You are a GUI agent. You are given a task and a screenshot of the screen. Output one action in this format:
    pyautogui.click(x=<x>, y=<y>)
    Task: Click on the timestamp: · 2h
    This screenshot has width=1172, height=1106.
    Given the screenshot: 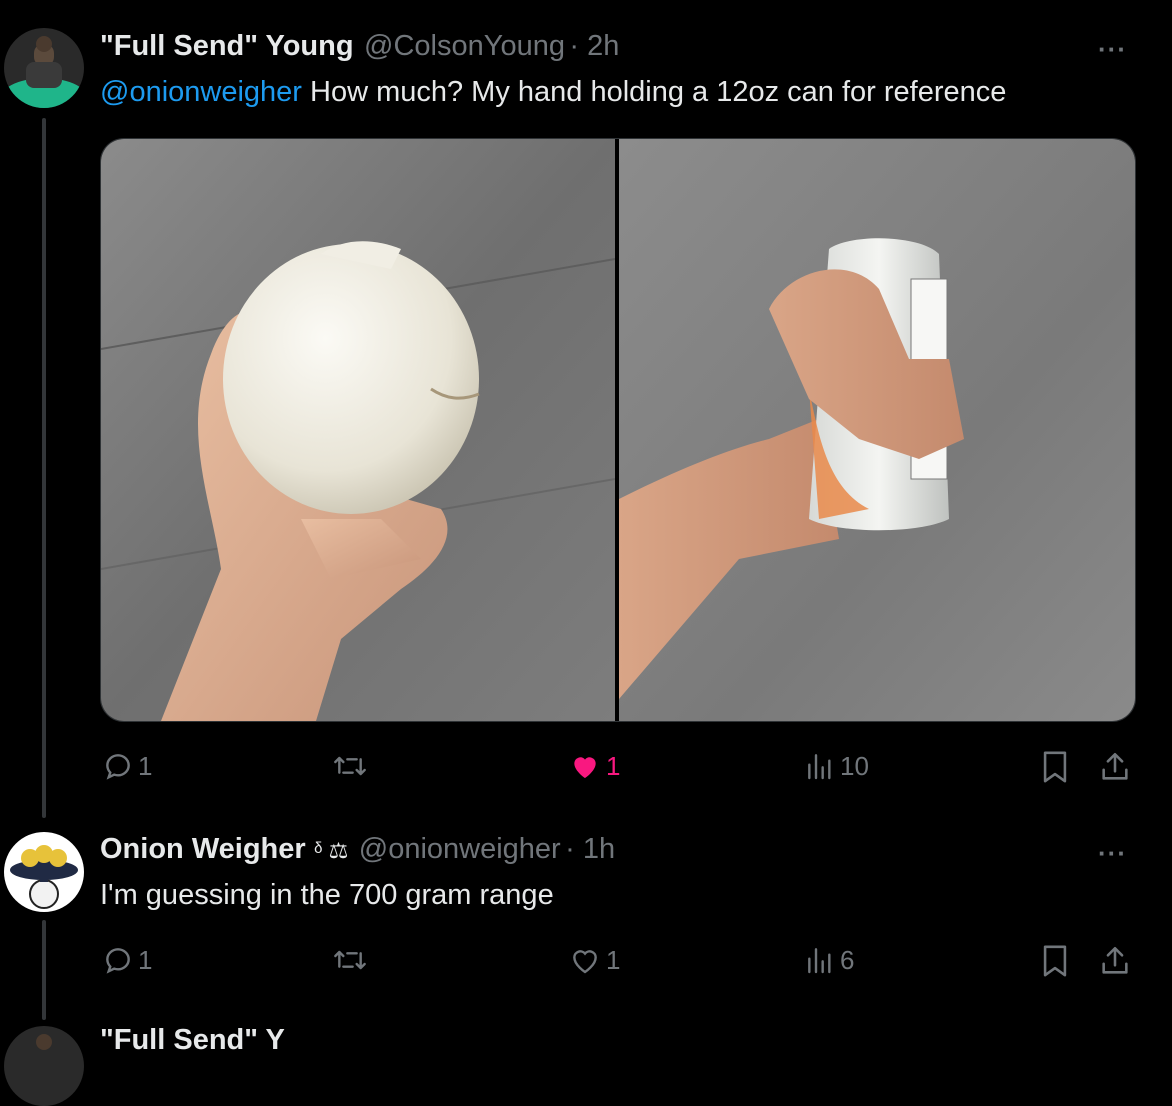 What is the action you would take?
    pyautogui.click(x=594, y=46)
    